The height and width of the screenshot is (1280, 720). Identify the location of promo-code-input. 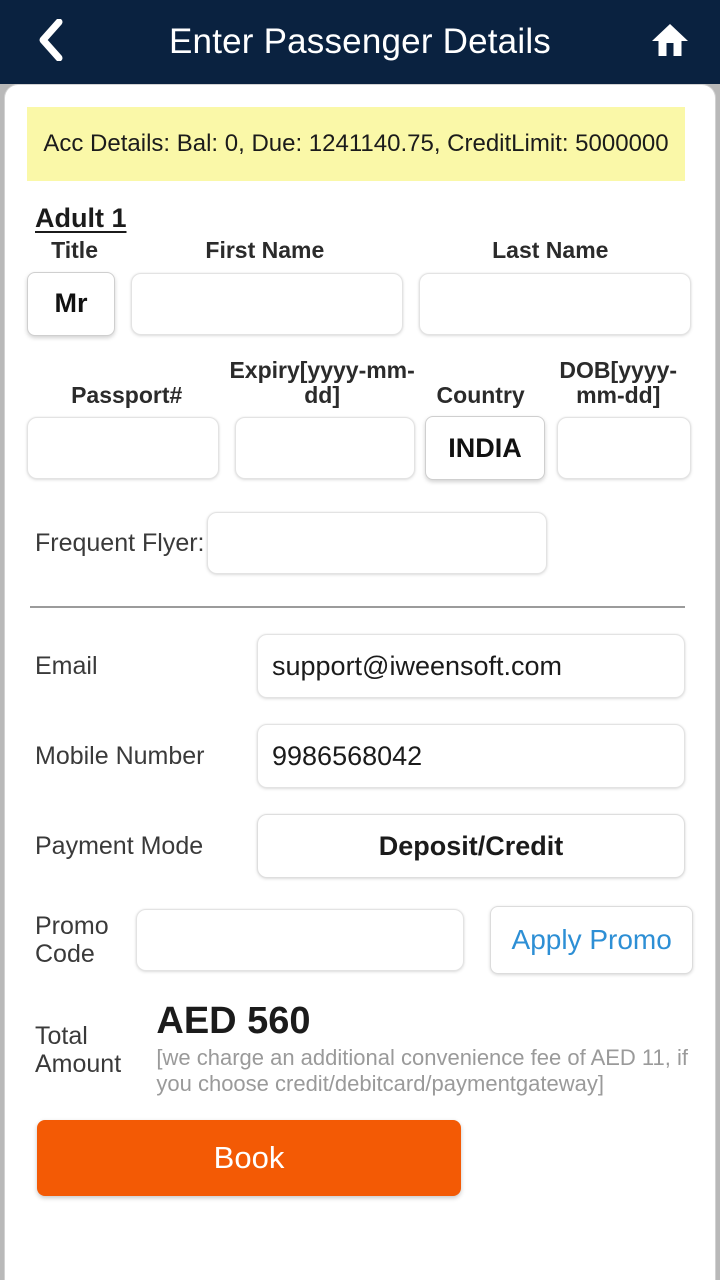
(300, 940).